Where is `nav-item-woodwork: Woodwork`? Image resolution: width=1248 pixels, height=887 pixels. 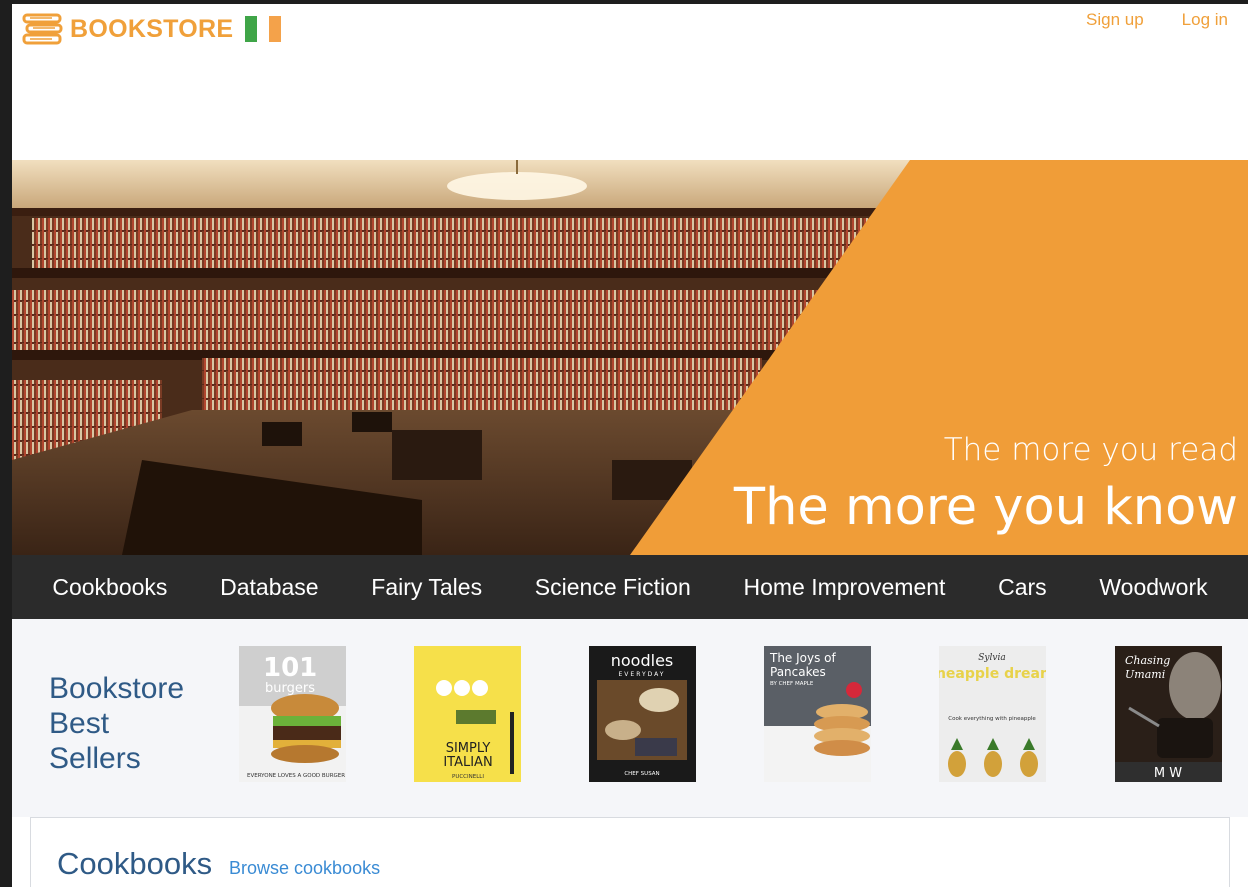 nav-item-woodwork: Woodwork is located at coordinates (1153, 587).